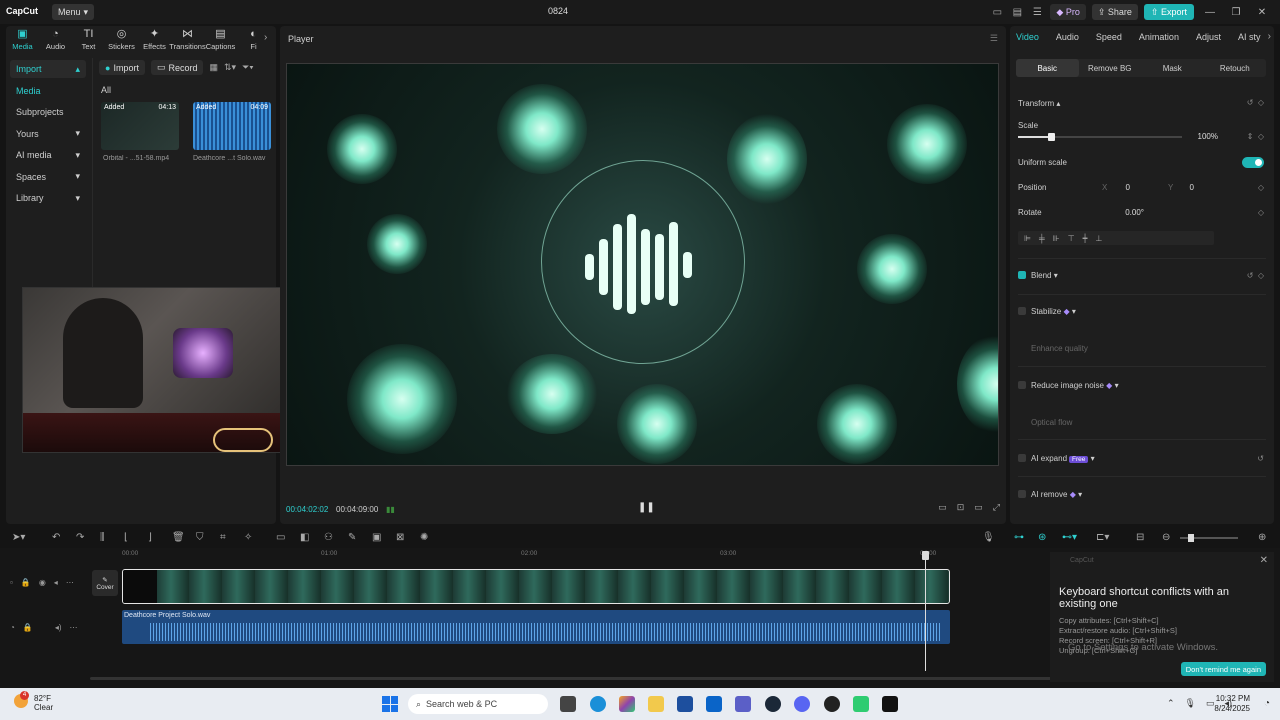 Image resolution: width=1280 pixels, height=720 pixels. Describe the element at coordinates (80, 537) in the screenshot. I see `redo-icon: ↷` at that location.